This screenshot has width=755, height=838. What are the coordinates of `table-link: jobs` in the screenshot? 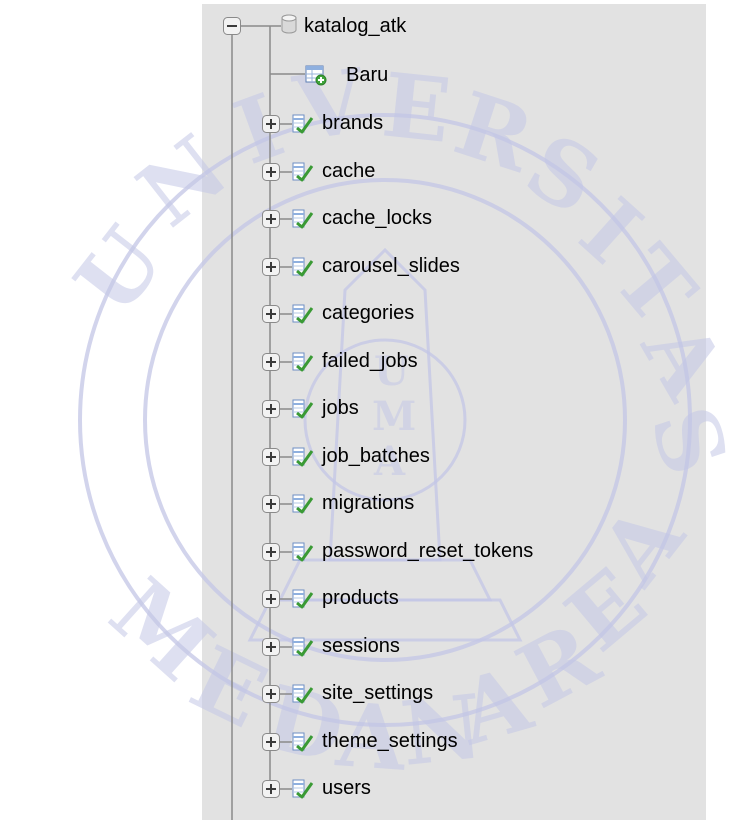 It's located at (340, 408).